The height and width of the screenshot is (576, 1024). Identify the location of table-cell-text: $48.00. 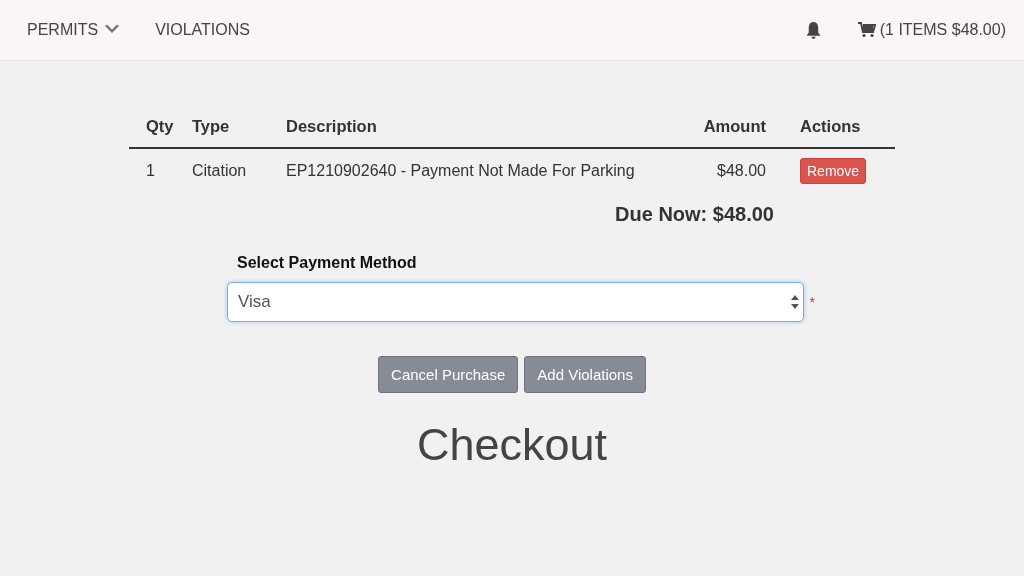
(741, 171).